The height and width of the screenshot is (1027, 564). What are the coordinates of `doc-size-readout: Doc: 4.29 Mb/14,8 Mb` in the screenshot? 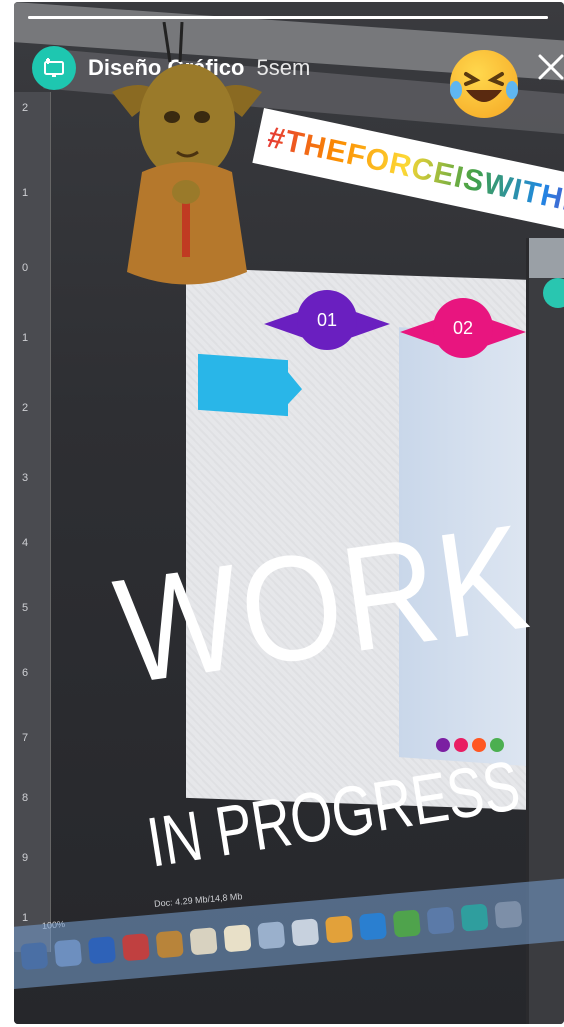 It's located at (198, 900).